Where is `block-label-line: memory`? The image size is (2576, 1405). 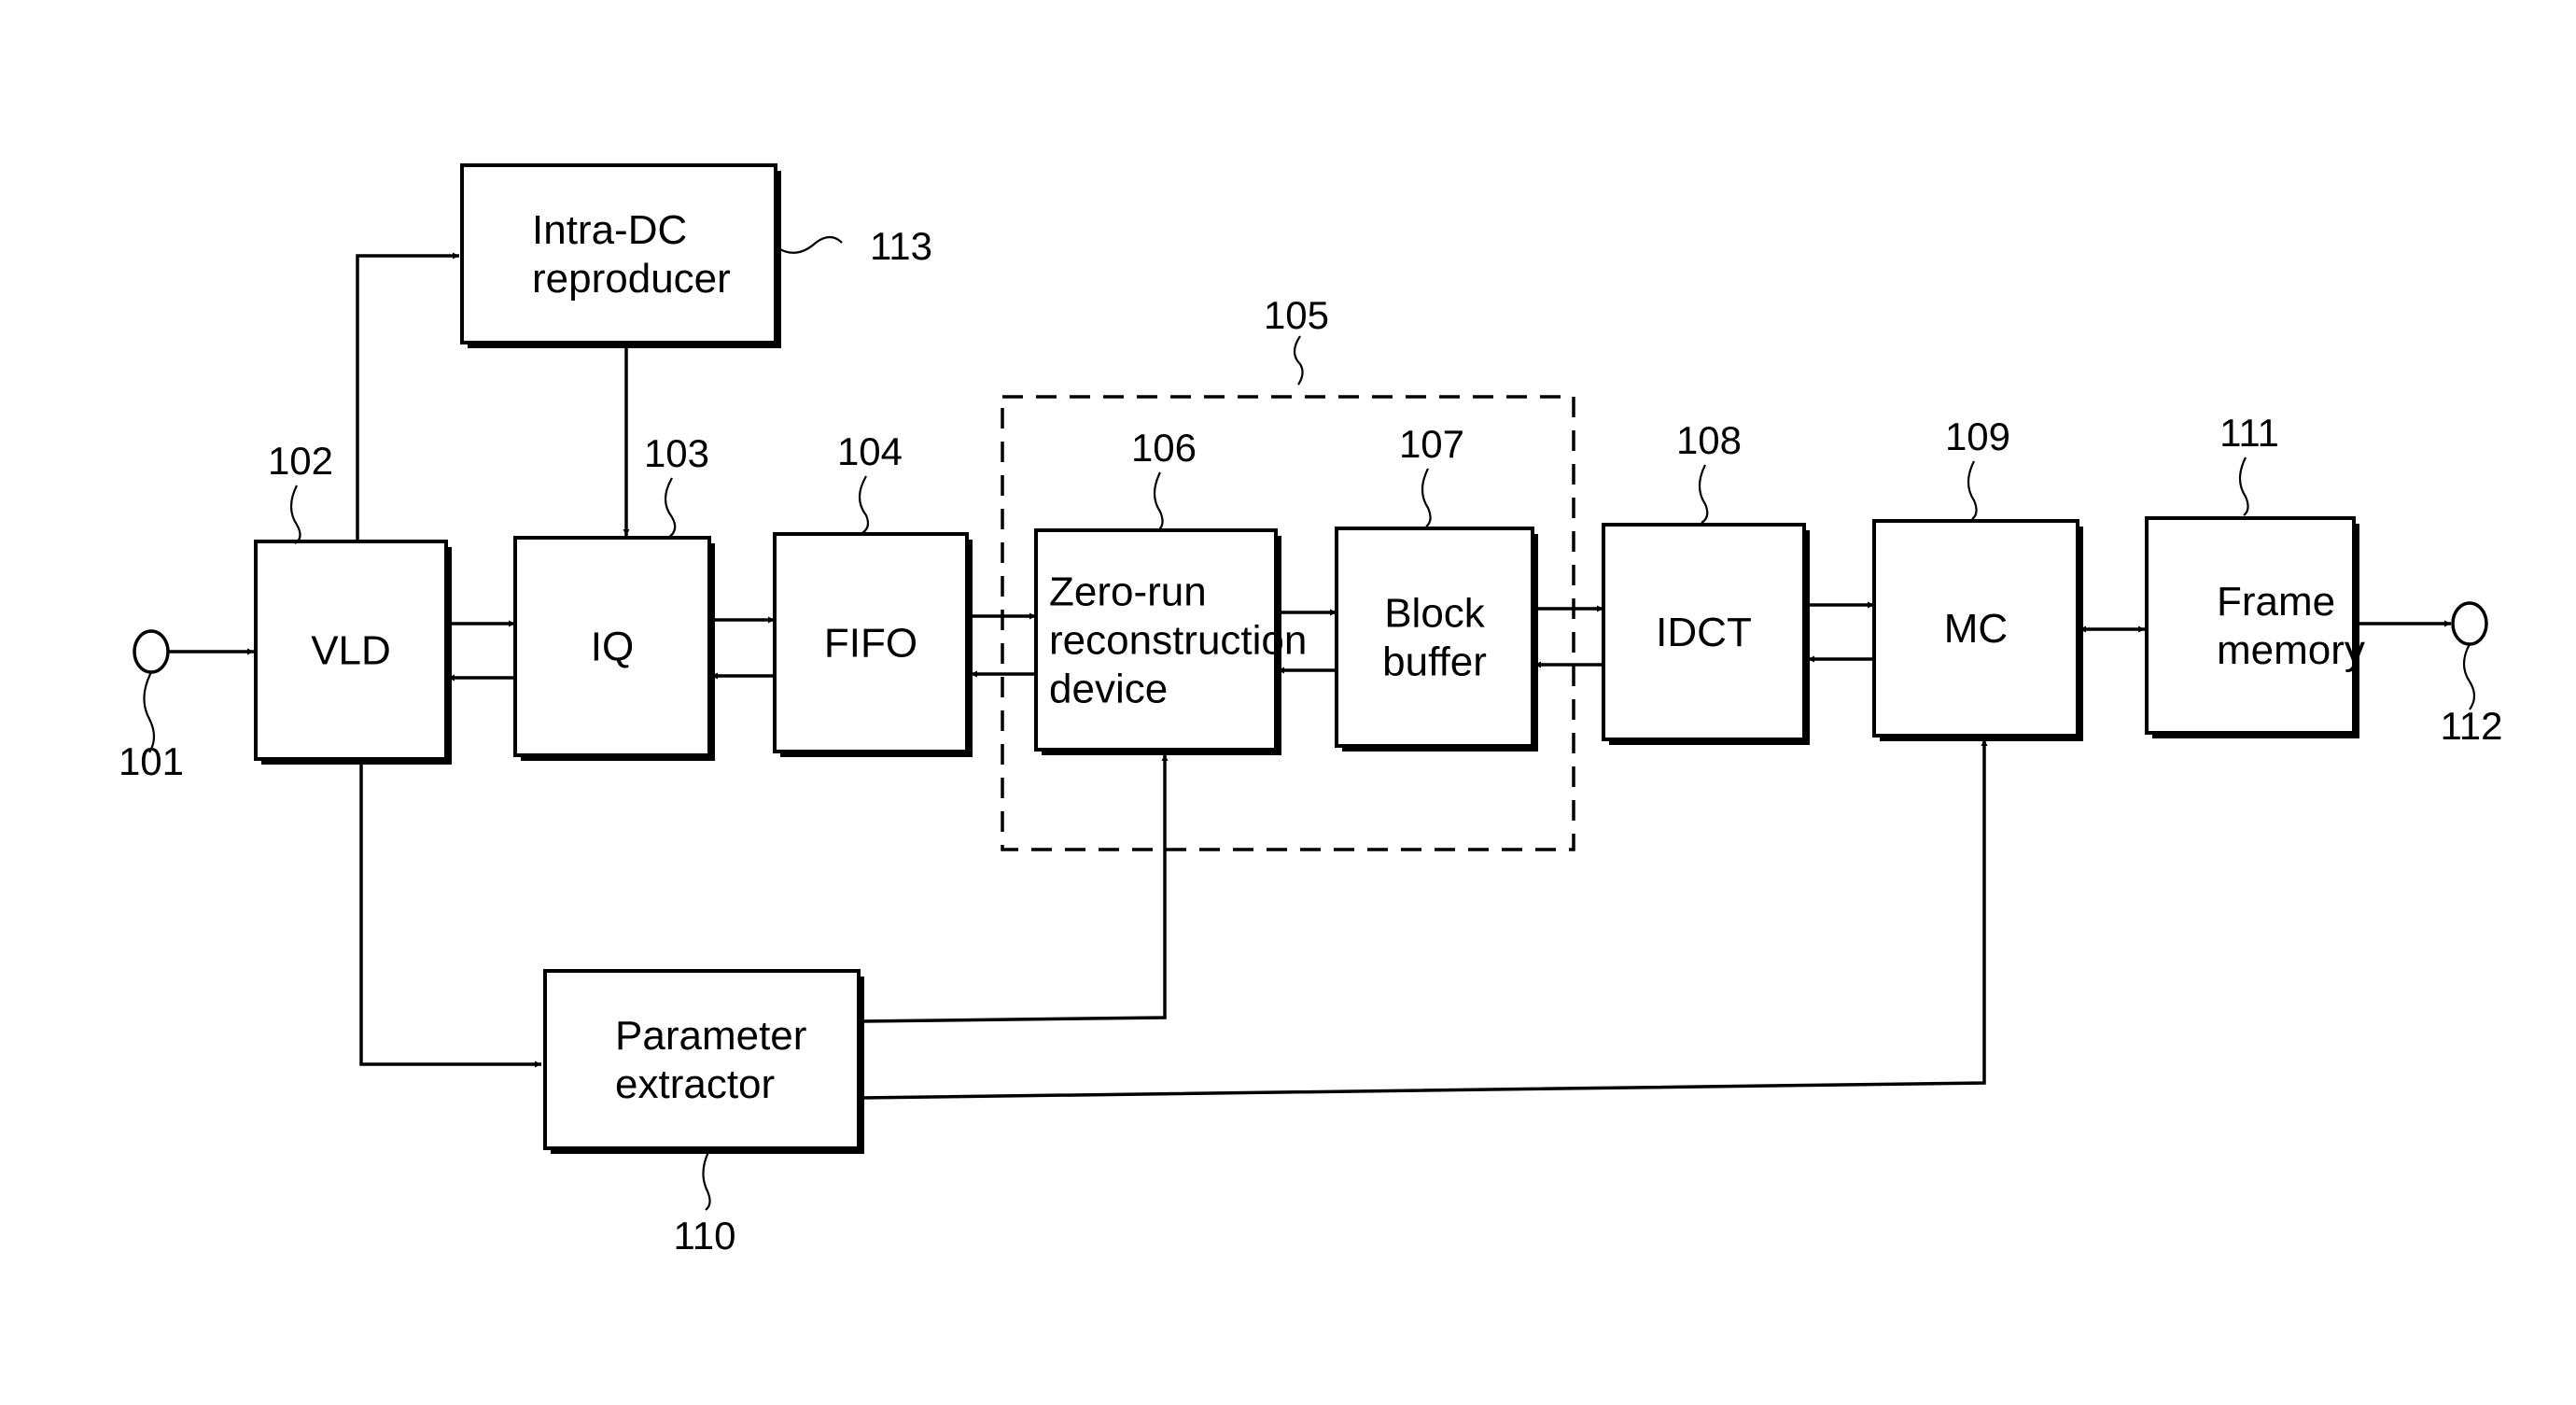
block-label-line: memory is located at coordinates (2291, 650).